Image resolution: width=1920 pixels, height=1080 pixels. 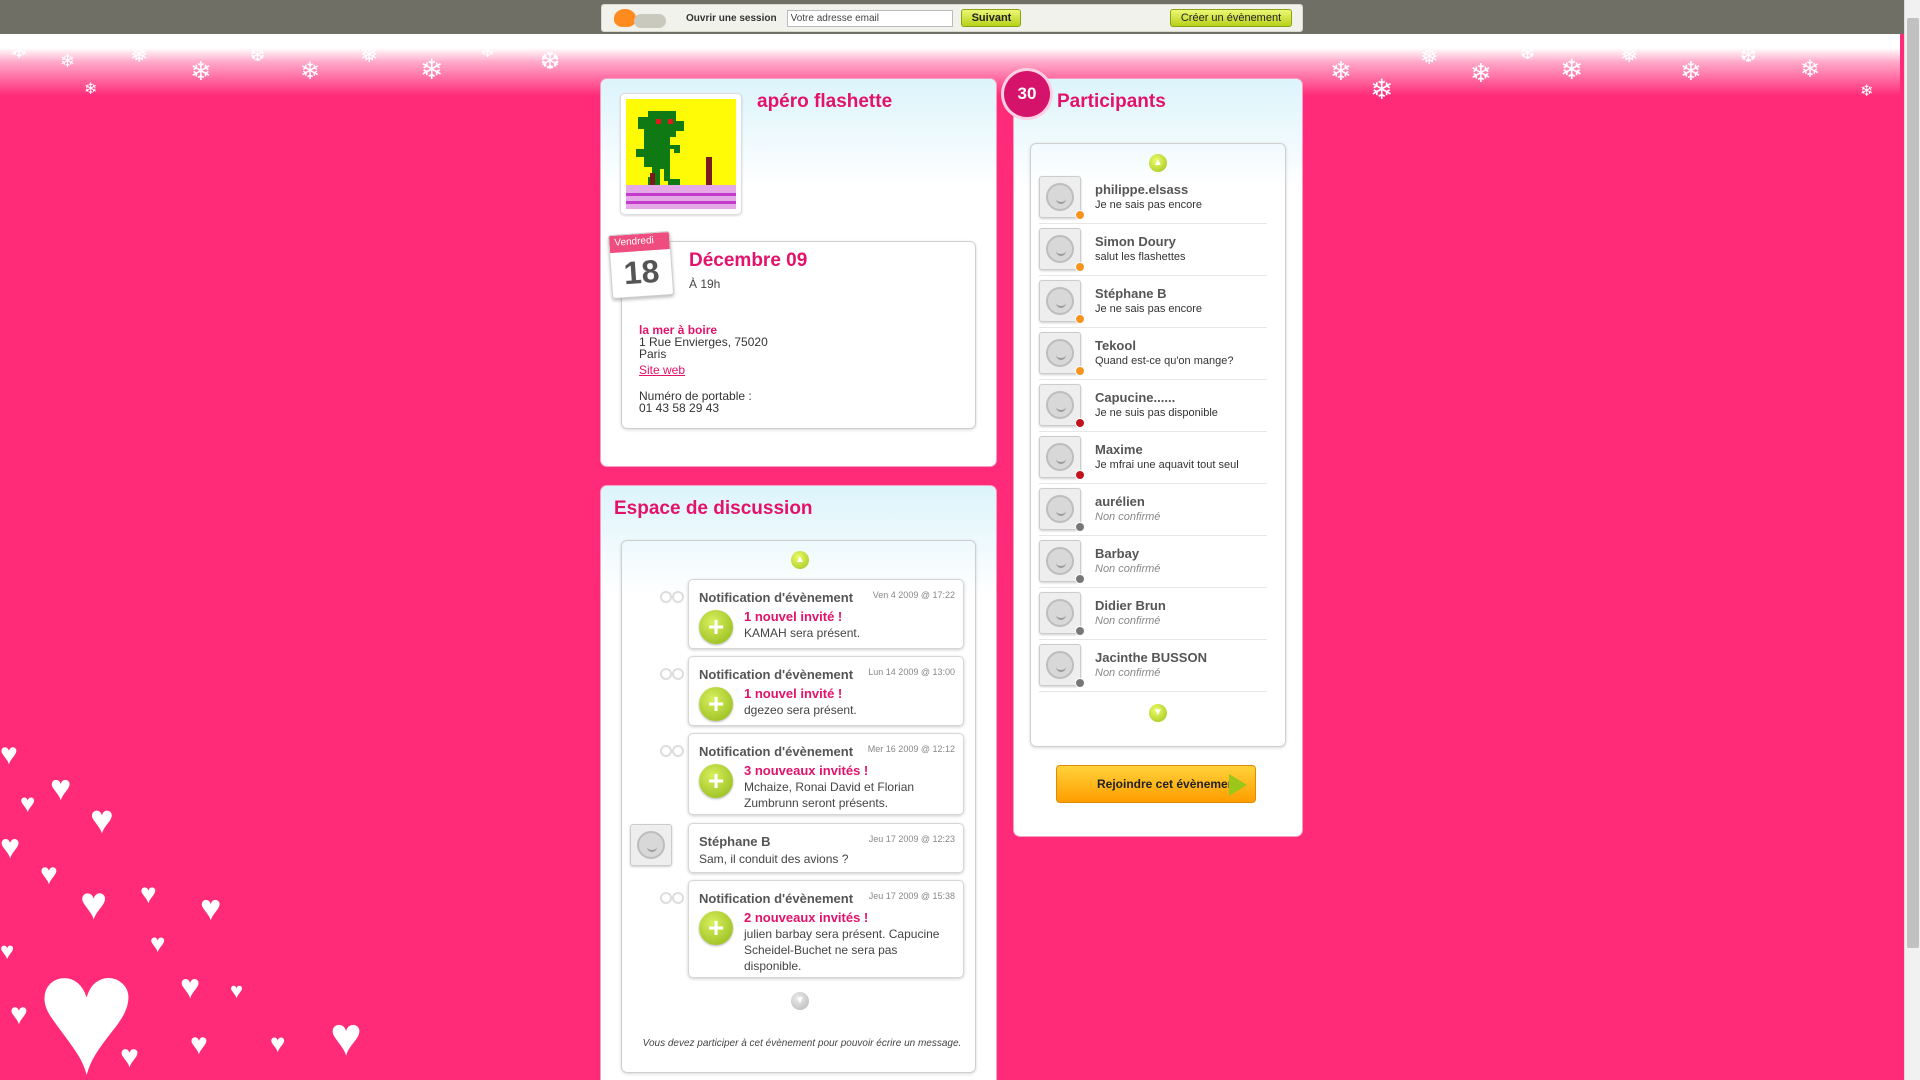 I want to click on participant-row: Stéphane B Je ne sais pas encore, so click(x=1153, y=302).